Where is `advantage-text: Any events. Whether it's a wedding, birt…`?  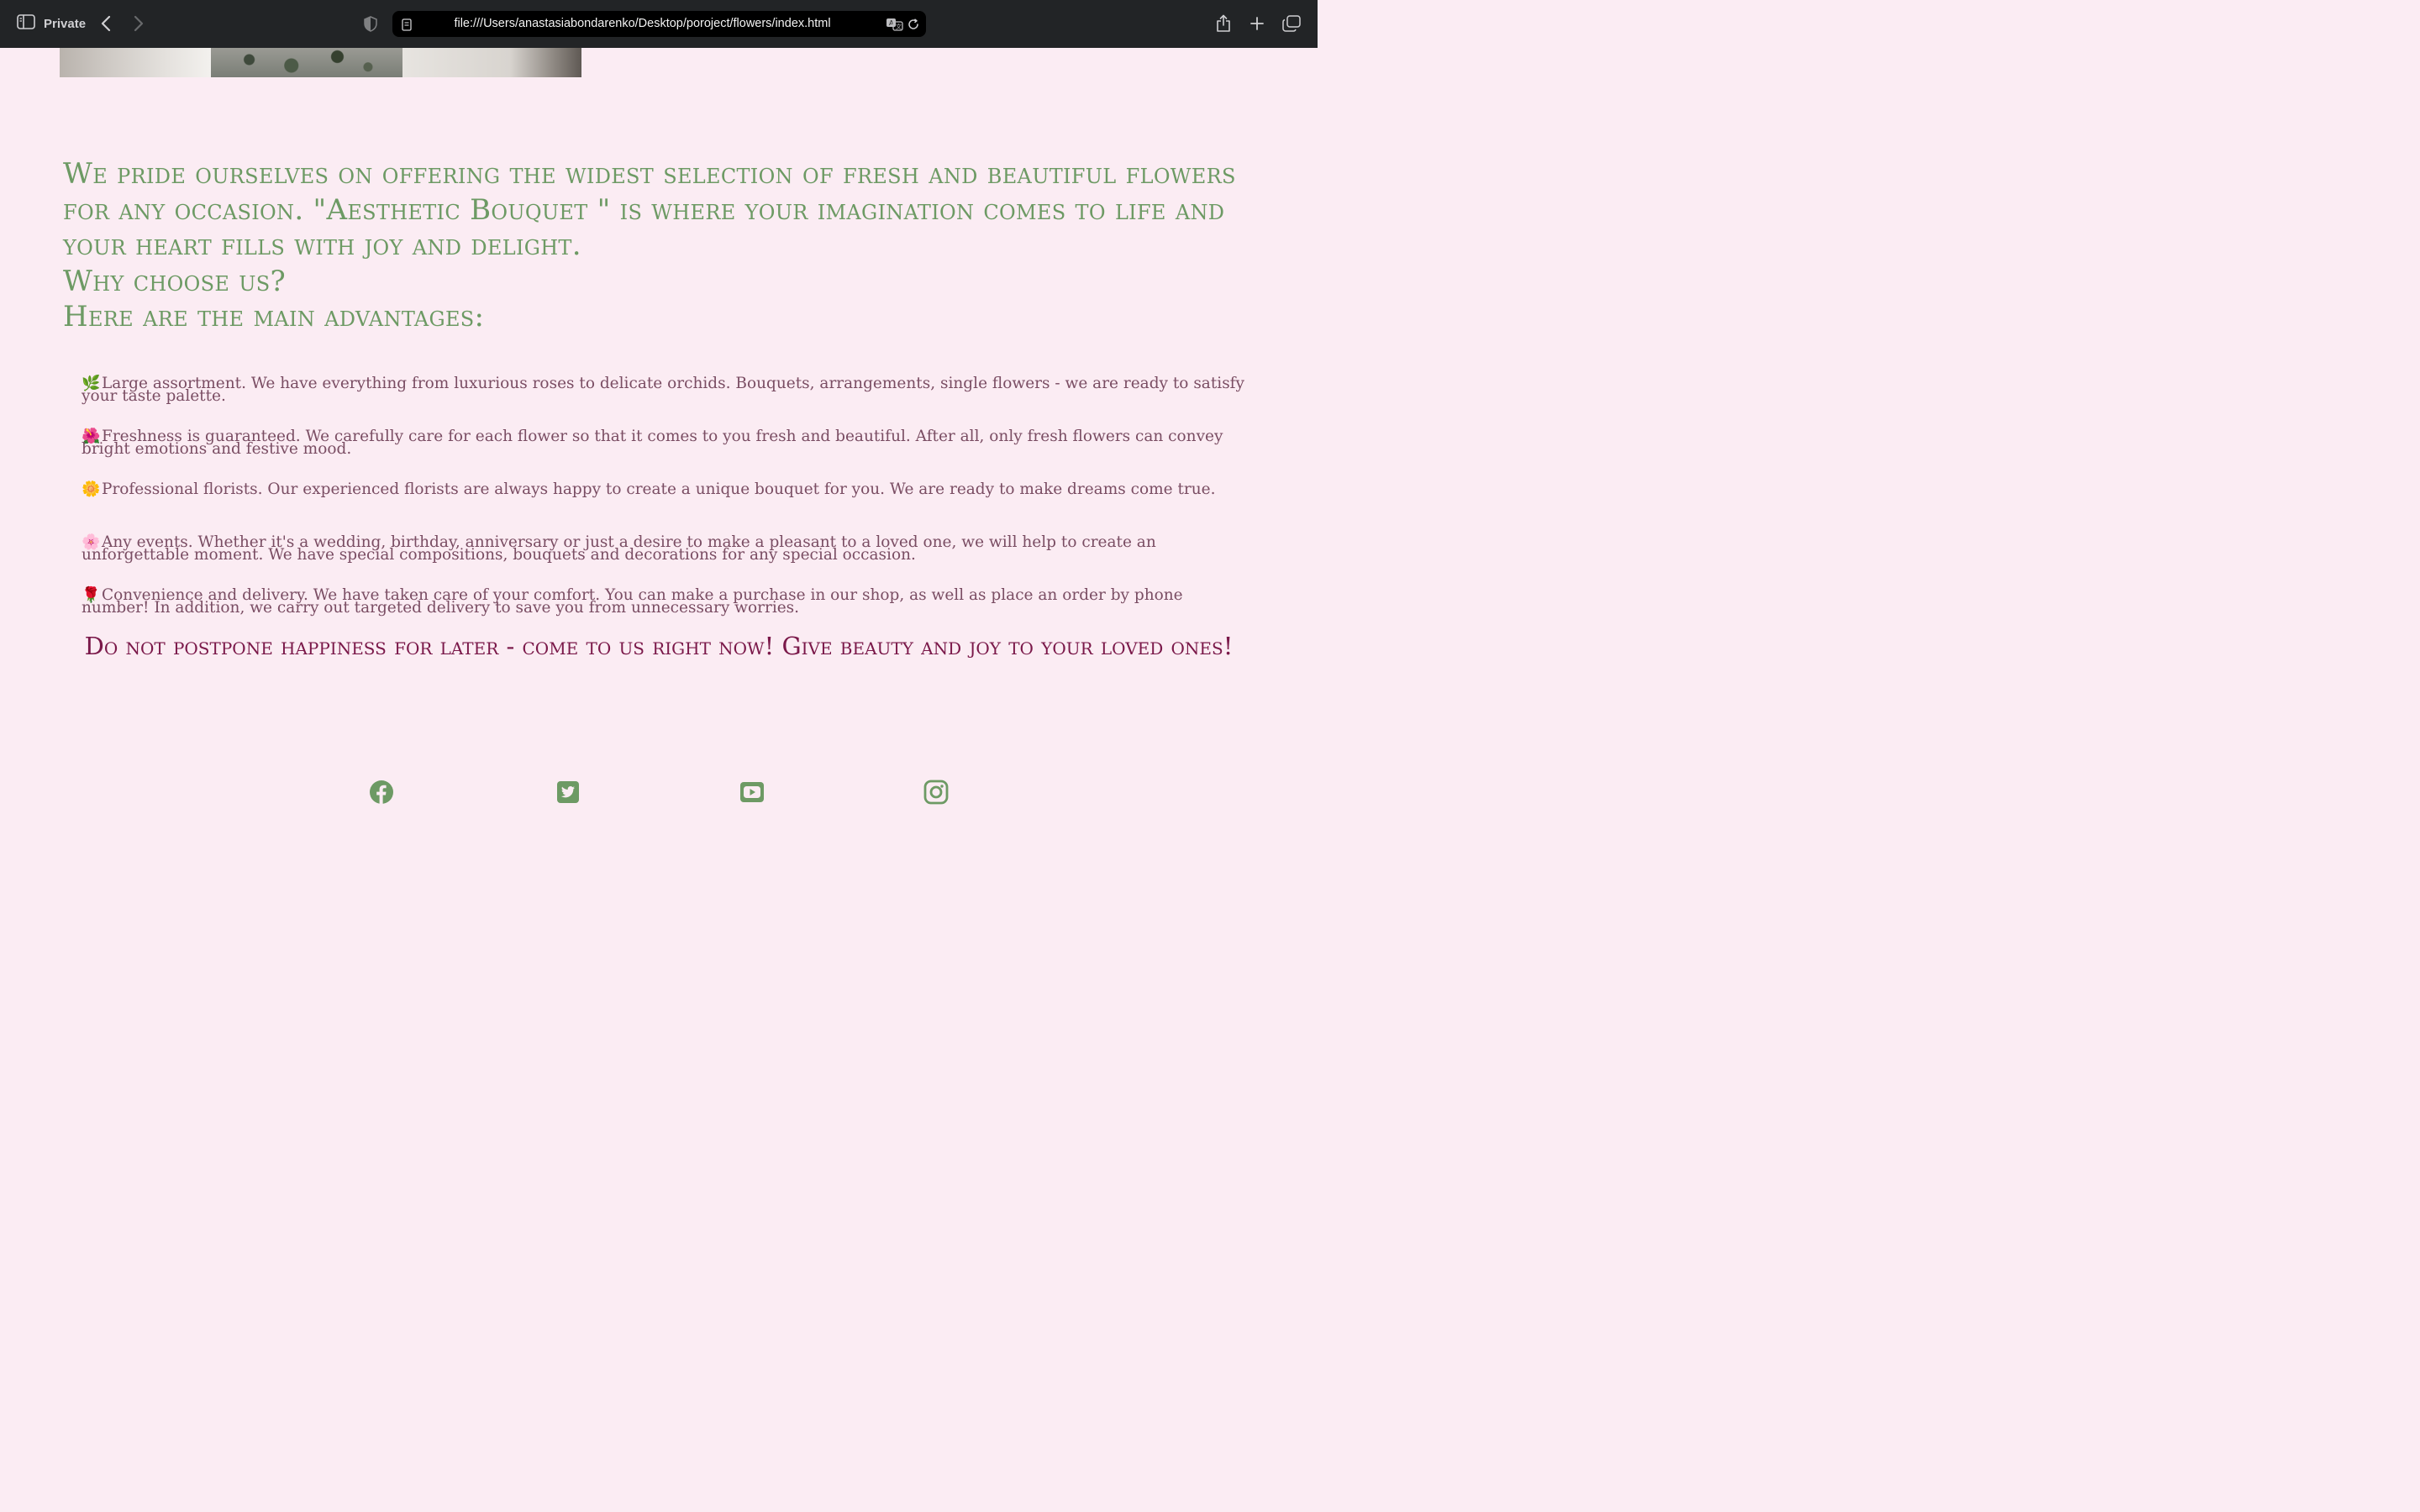 advantage-text: Any events. Whether it's a wedding, birt… is located at coordinates (619, 548).